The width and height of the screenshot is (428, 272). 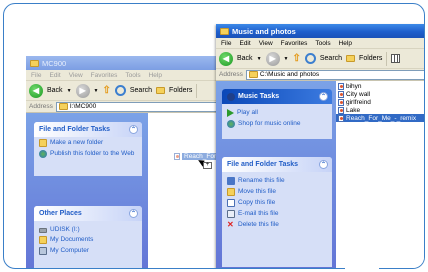 I want to click on place-my-documents: My Documents, so click(x=88, y=240).